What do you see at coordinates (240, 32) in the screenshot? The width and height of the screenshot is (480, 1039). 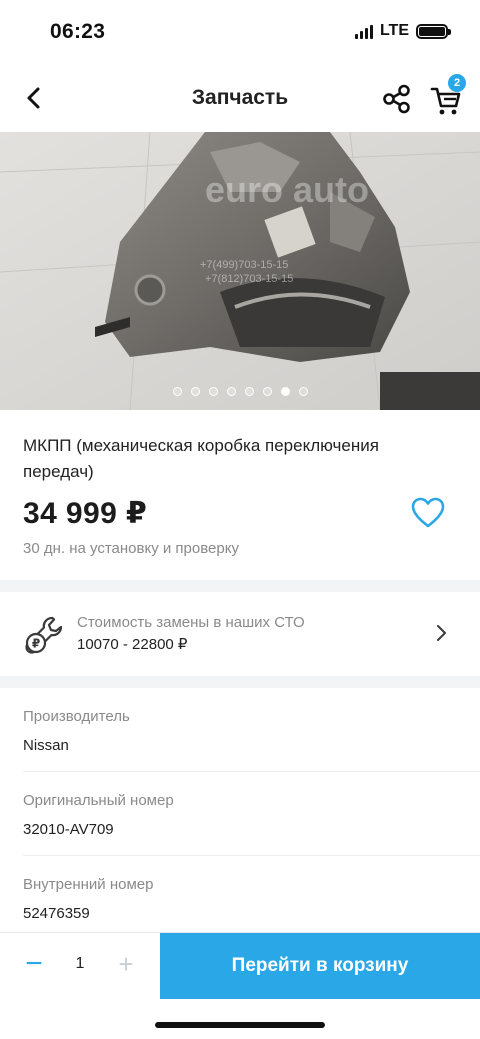 I see `status-bar: 06:23 LTE` at bounding box center [240, 32].